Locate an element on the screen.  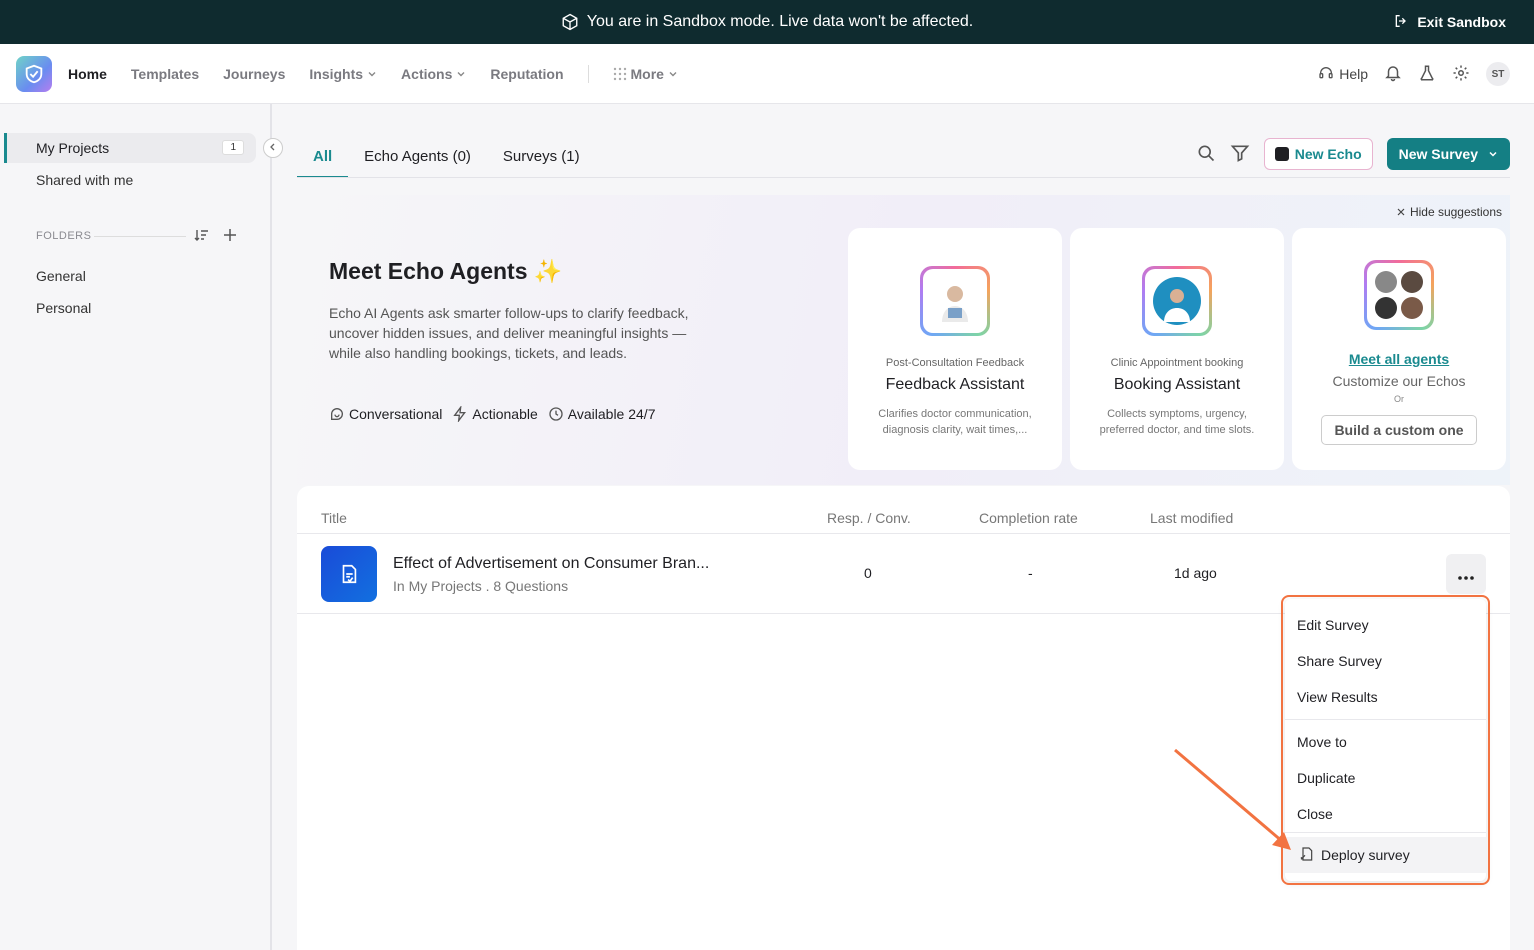
folders-heading: FOLDERS is located at coordinates (64, 236).